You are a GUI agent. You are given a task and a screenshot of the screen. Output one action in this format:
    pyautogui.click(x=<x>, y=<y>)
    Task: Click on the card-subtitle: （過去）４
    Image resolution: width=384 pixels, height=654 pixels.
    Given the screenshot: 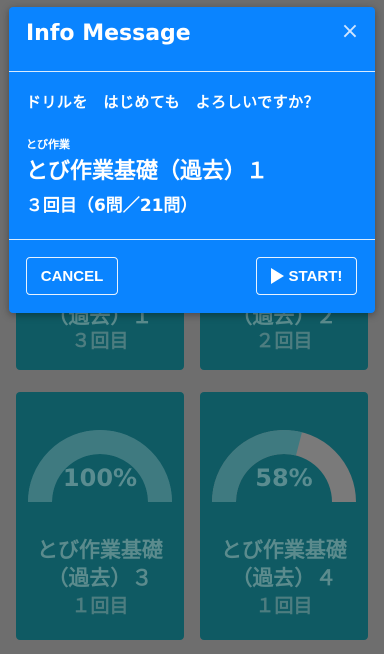 What is the action you would take?
    pyautogui.click(x=284, y=578)
    